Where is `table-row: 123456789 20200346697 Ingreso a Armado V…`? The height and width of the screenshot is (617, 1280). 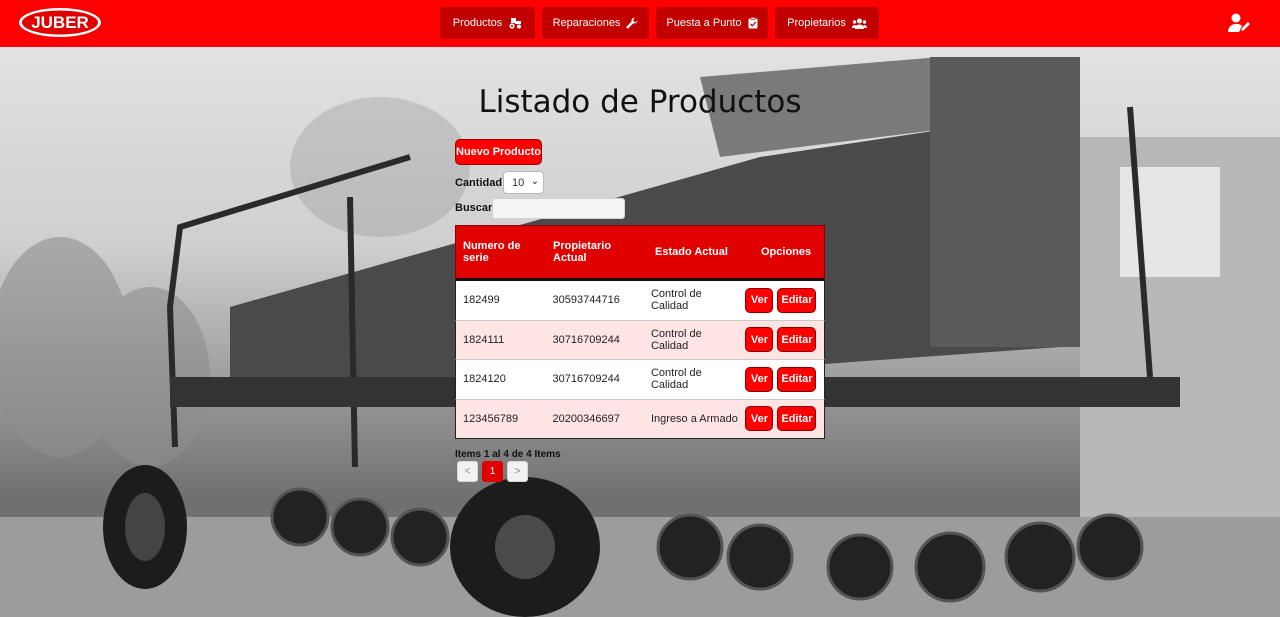 table-row: 123456789 20200346697 Ingreso a Armado V… is located at coordinates (640, 419).